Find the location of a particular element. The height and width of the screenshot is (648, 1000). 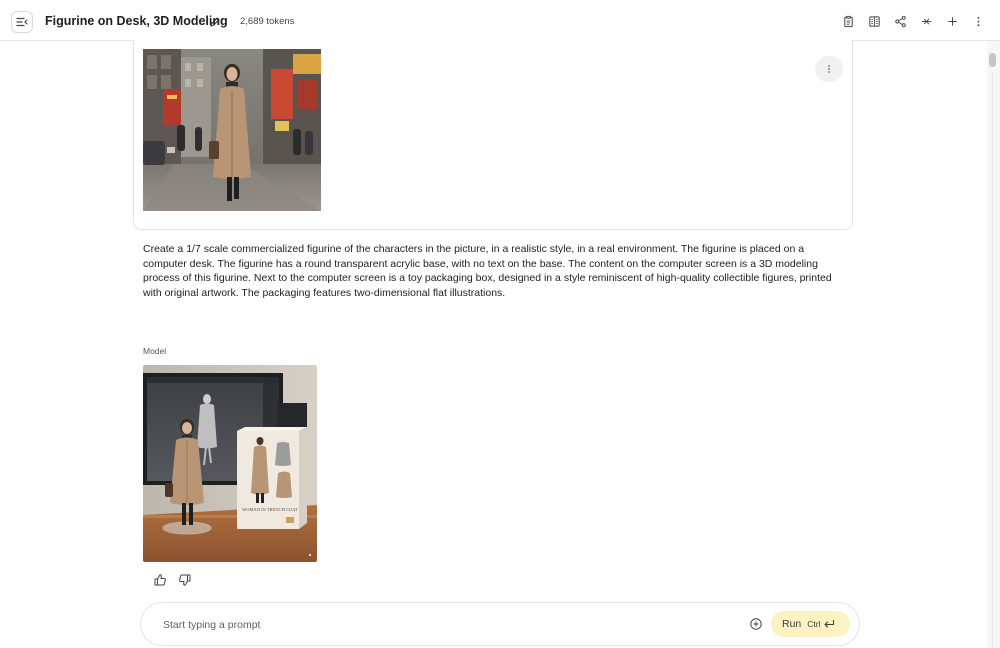

enter-key-icon is located at coordinates (828, 623).